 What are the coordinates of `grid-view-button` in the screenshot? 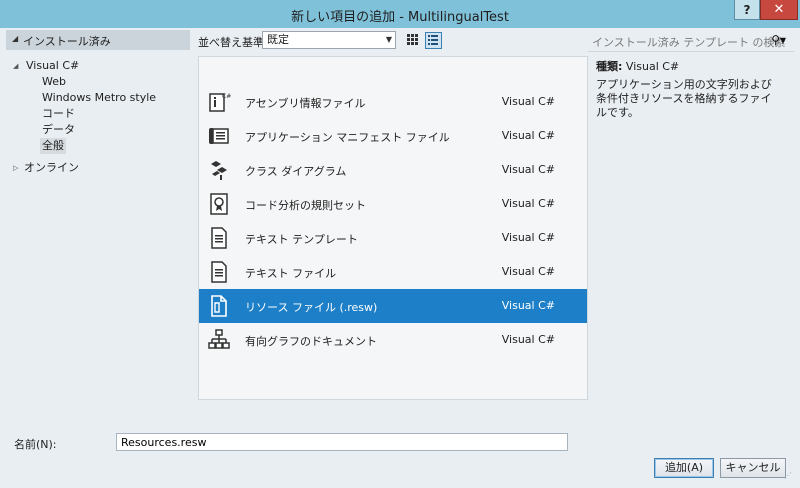 It's located at (412, 40).